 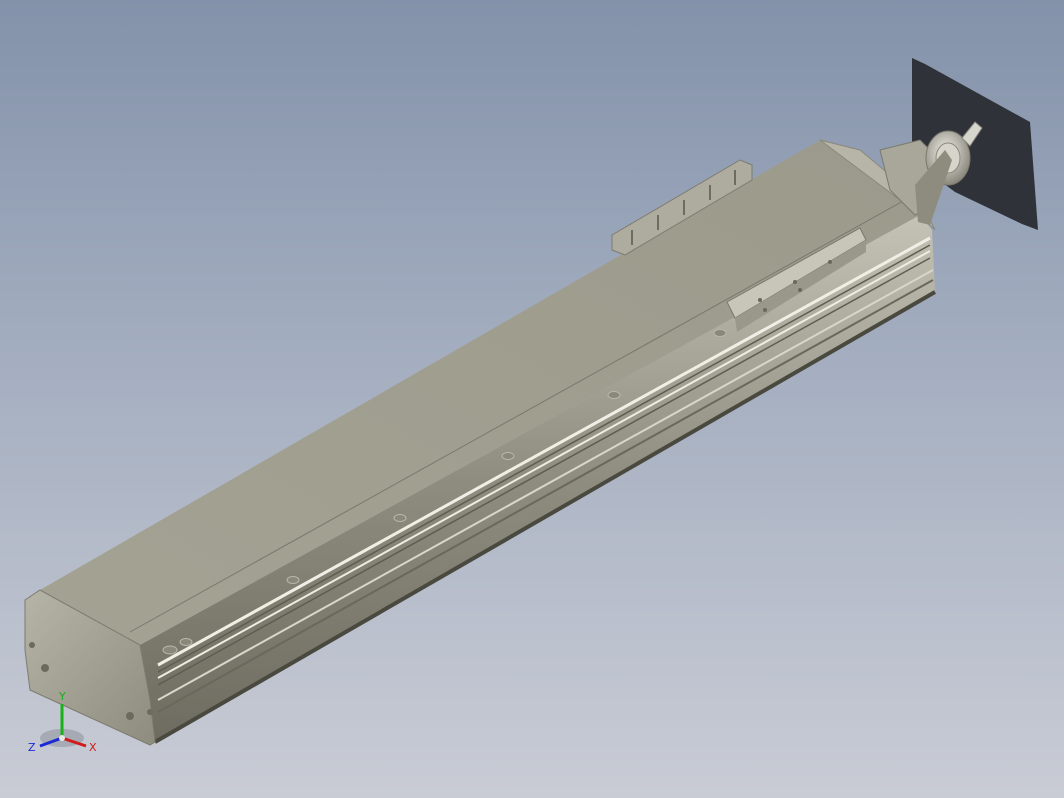 I want to click on triad-origin, so click(x=62, y=738).